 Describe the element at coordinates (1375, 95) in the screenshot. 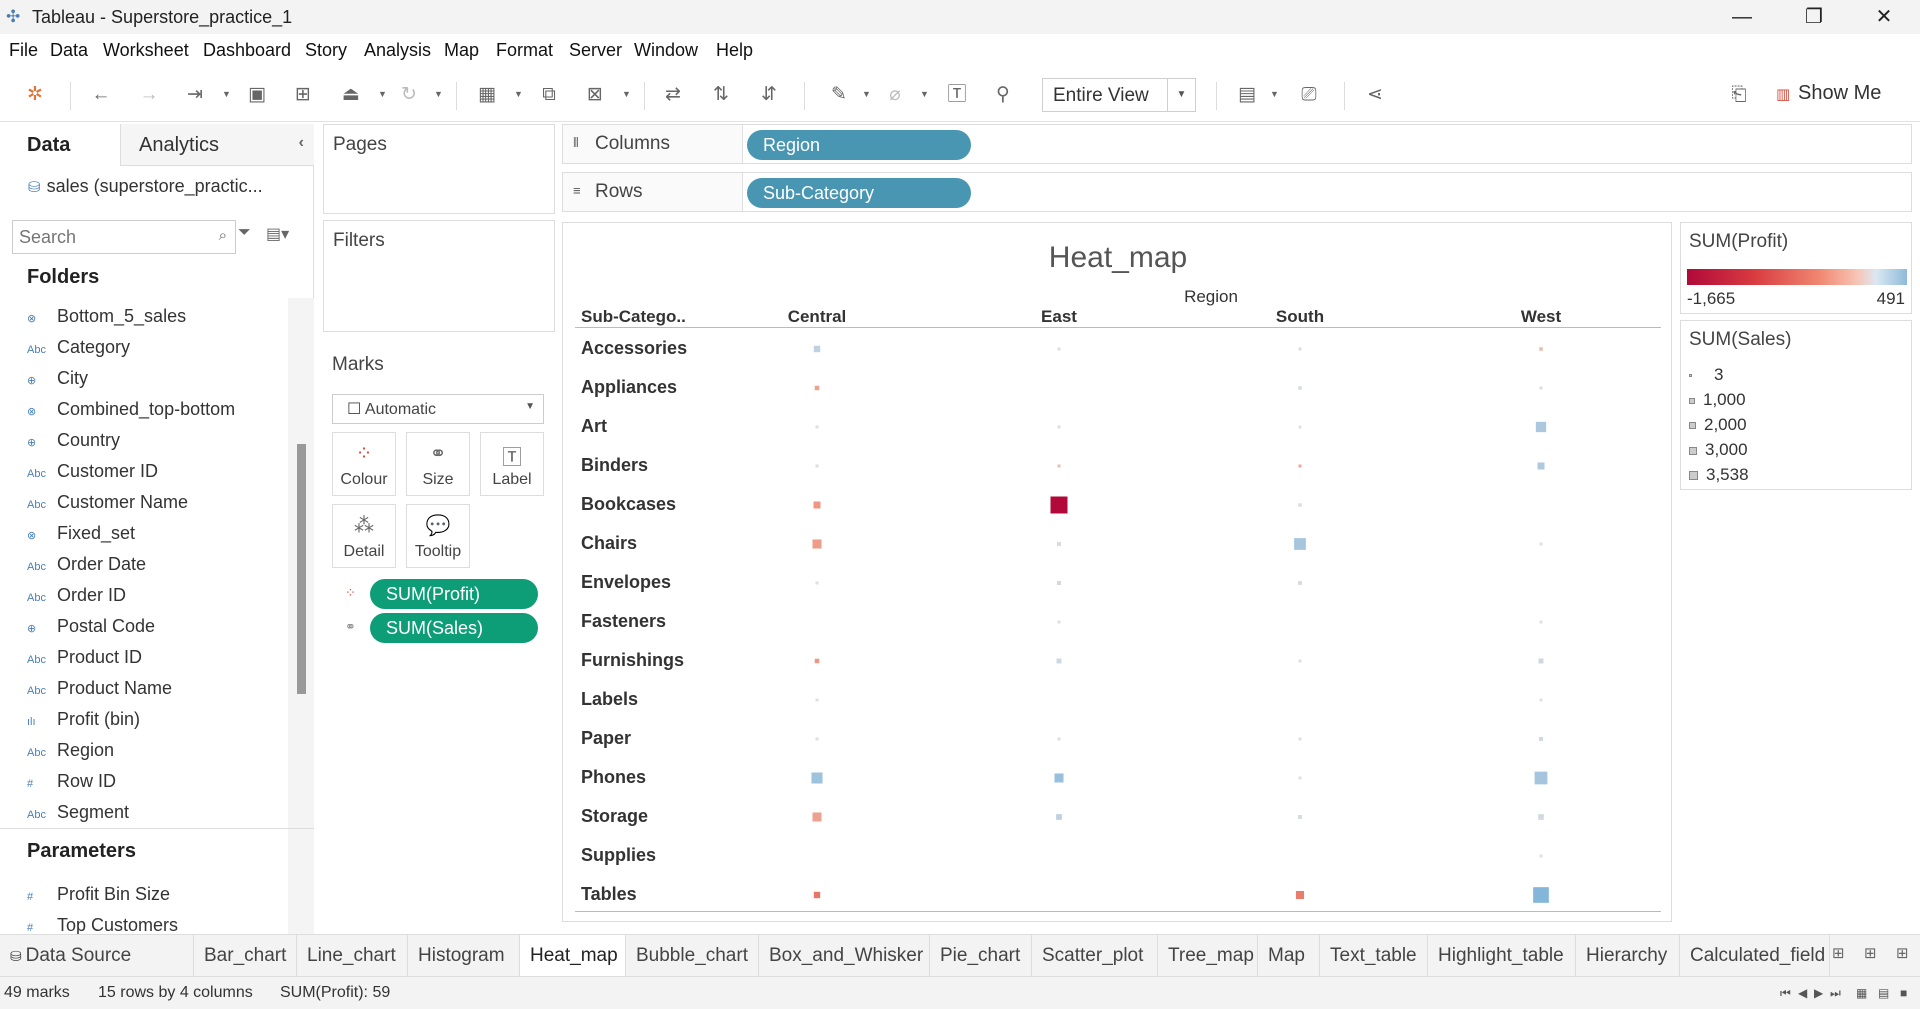

I see `share-icon: ⋖` at that location.